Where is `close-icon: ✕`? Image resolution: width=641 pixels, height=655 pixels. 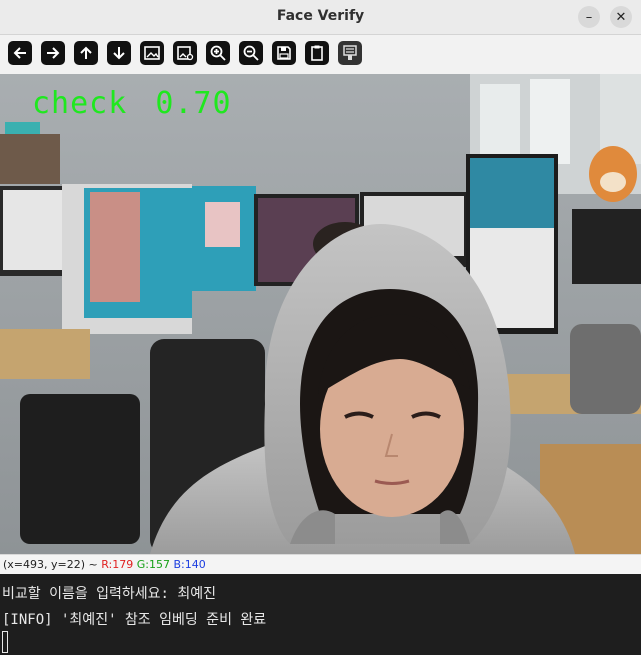
close-icon: ✕ is located at coordinates (621, 17).